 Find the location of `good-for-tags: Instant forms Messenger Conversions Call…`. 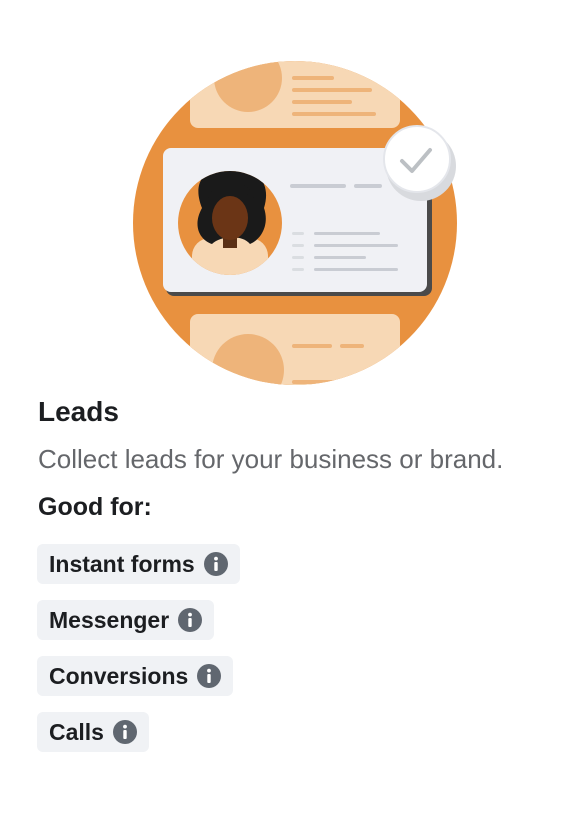

good-for-tags: Instant forms Messenger Conversions Call… is located at coordinates (138, 648).